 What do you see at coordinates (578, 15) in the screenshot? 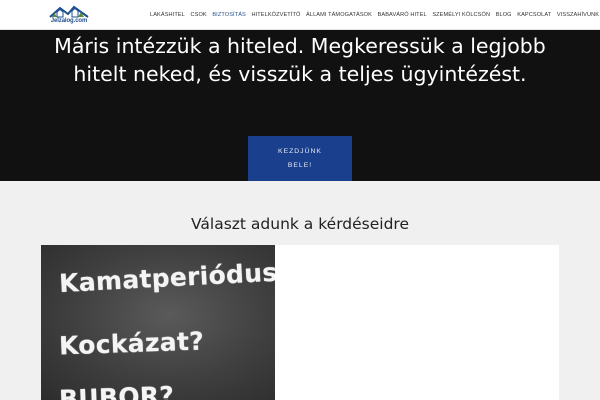
I see `nav-item-visszahívunk: VISSZAHÍVUNK` at bounding box center [578, 15].